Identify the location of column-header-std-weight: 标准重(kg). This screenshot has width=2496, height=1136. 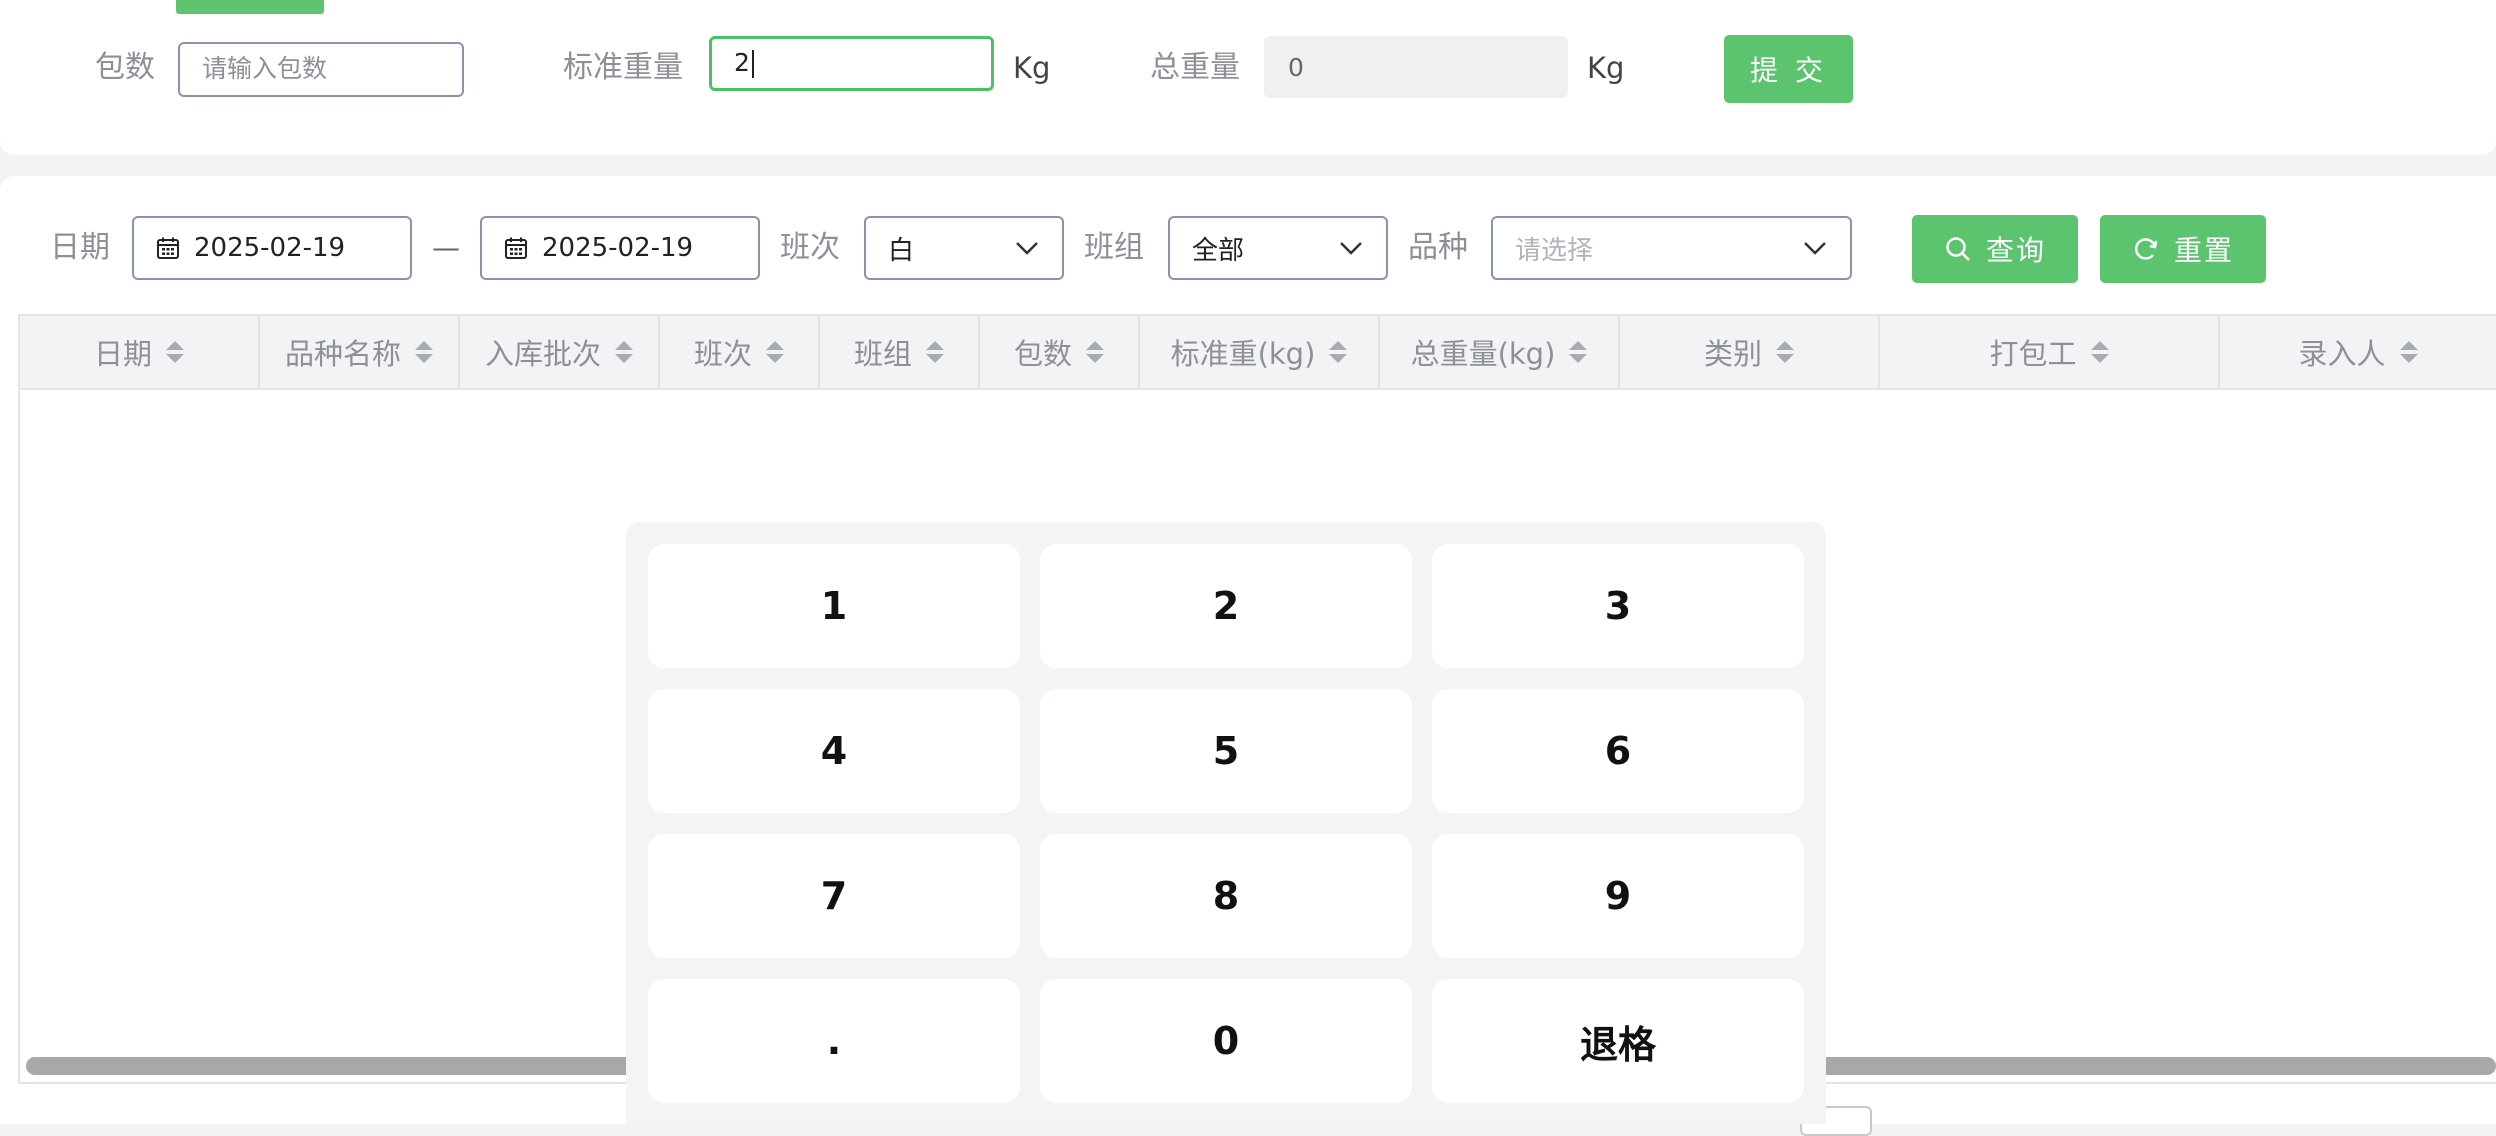
(1260, 352).